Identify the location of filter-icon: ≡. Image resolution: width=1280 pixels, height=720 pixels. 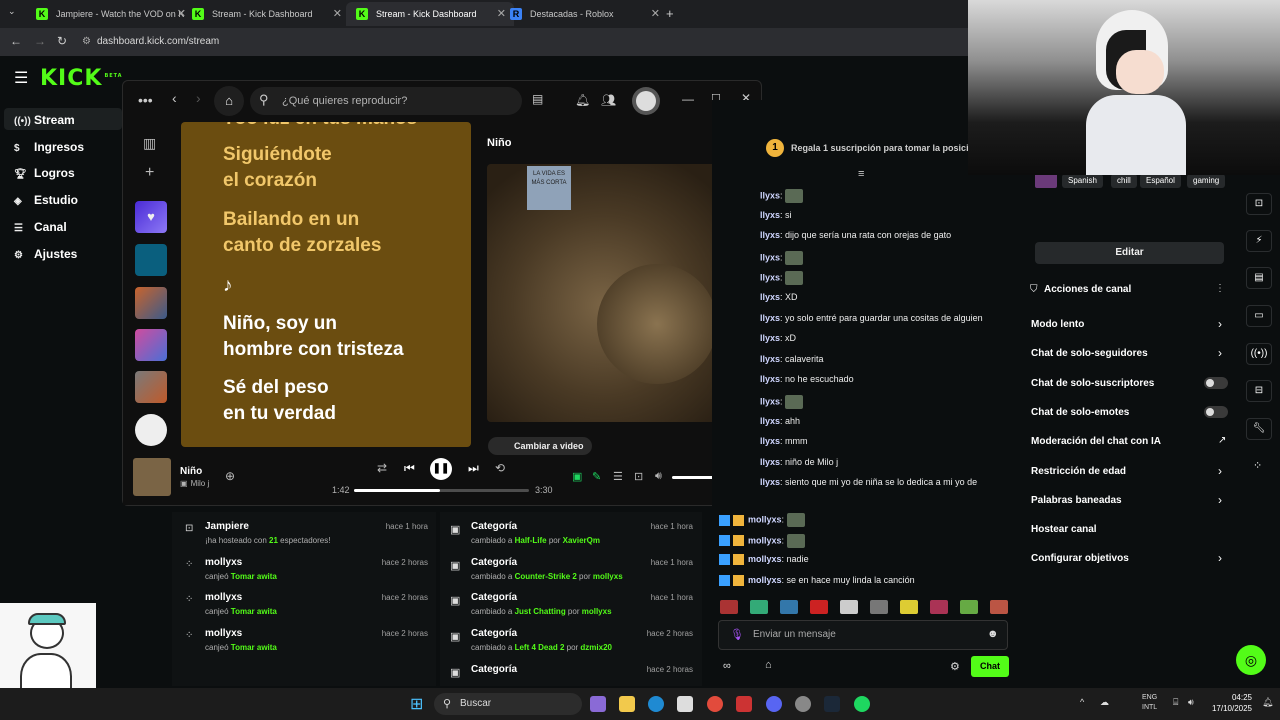
(861, 174).